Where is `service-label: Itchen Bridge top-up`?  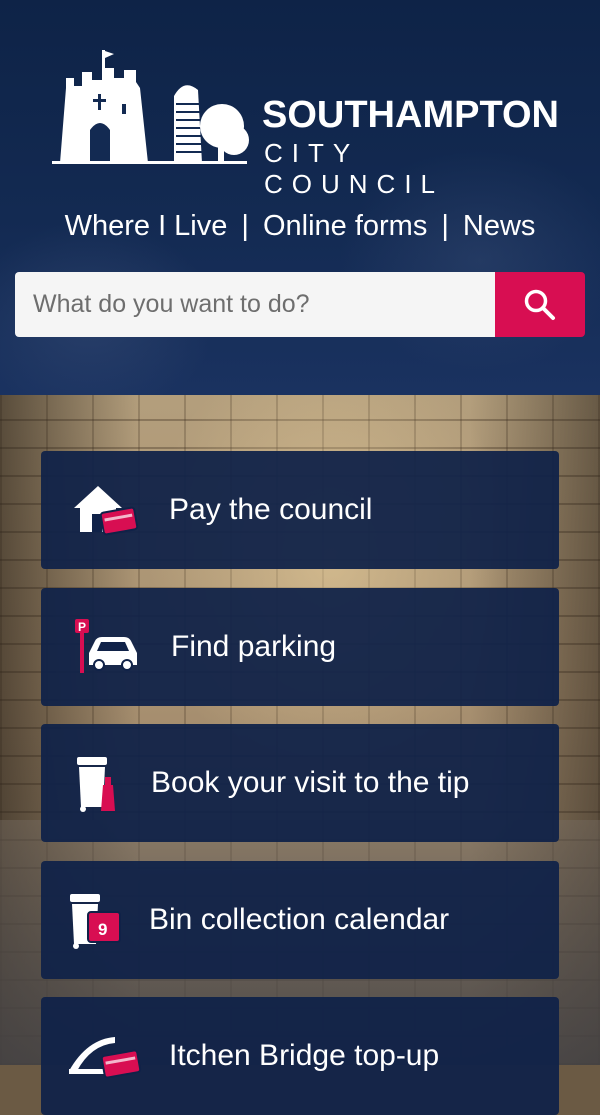
service-label: Itchen Bridge top-up is located at coordinates (304, 1055).